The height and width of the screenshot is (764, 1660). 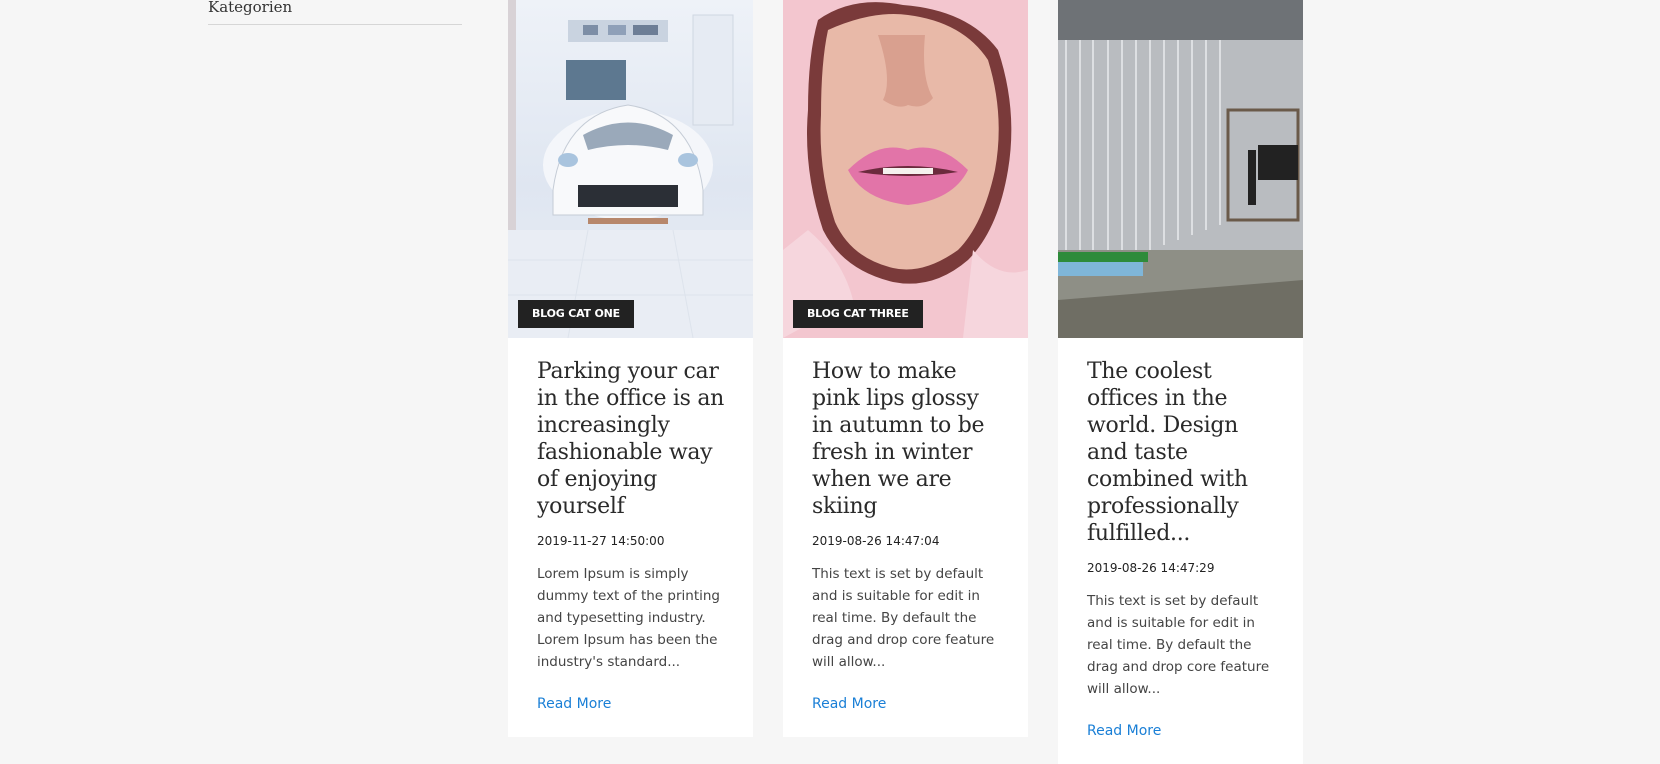 What do you see at coordinates (576, 314) in the screenshot?
I see `category-badge: BLOG CAT ONE` at bounding box center [576, 314].